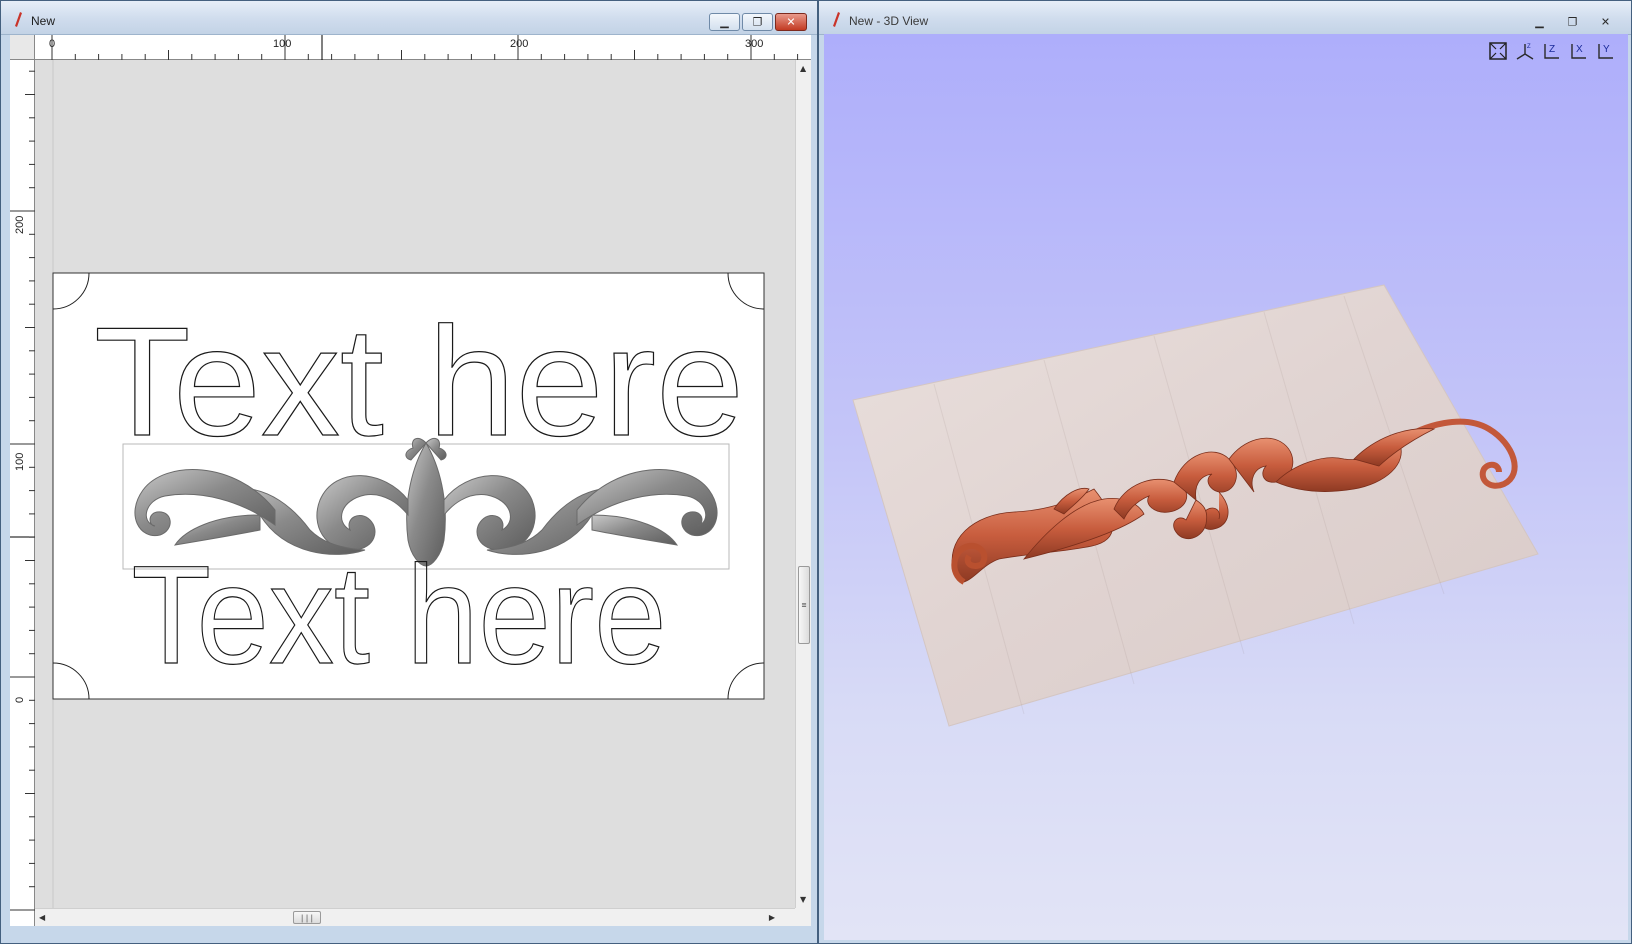  What do you see at coordinates (409, 18) in the screenshot?
I see `title-bar-2d: New ▁ ❐ ✕` at bounding box center [409, 18].